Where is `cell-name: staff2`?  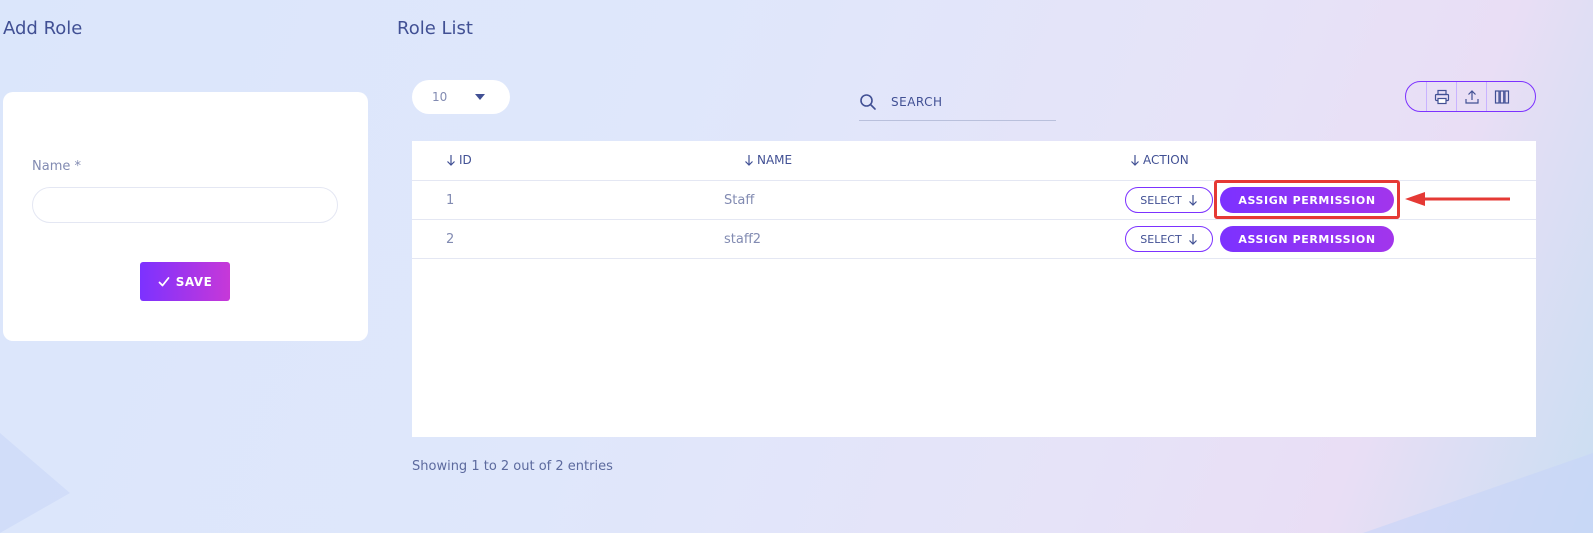 cell-name: staff2 is located at coordinates (743, 239).